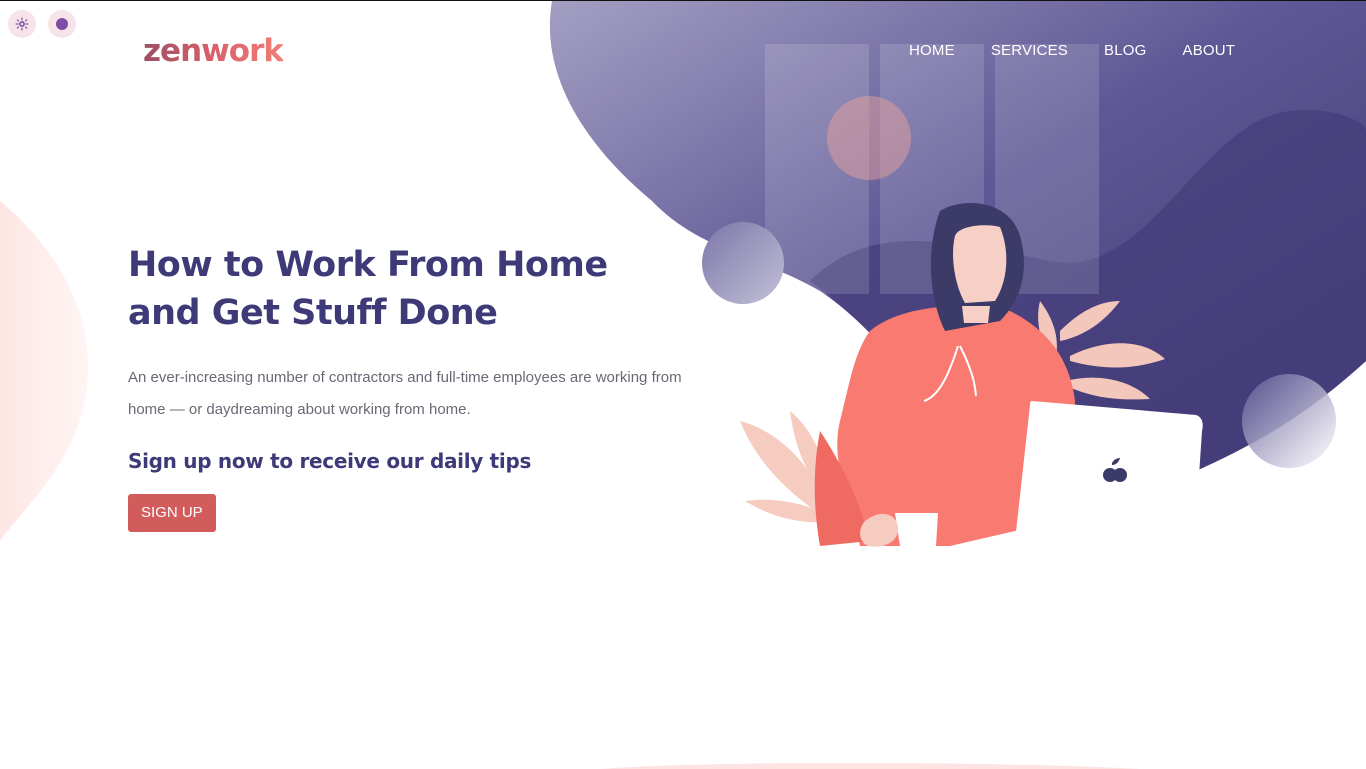  I want to click on nav-item-blog: BLOG, so click(1125, 50).